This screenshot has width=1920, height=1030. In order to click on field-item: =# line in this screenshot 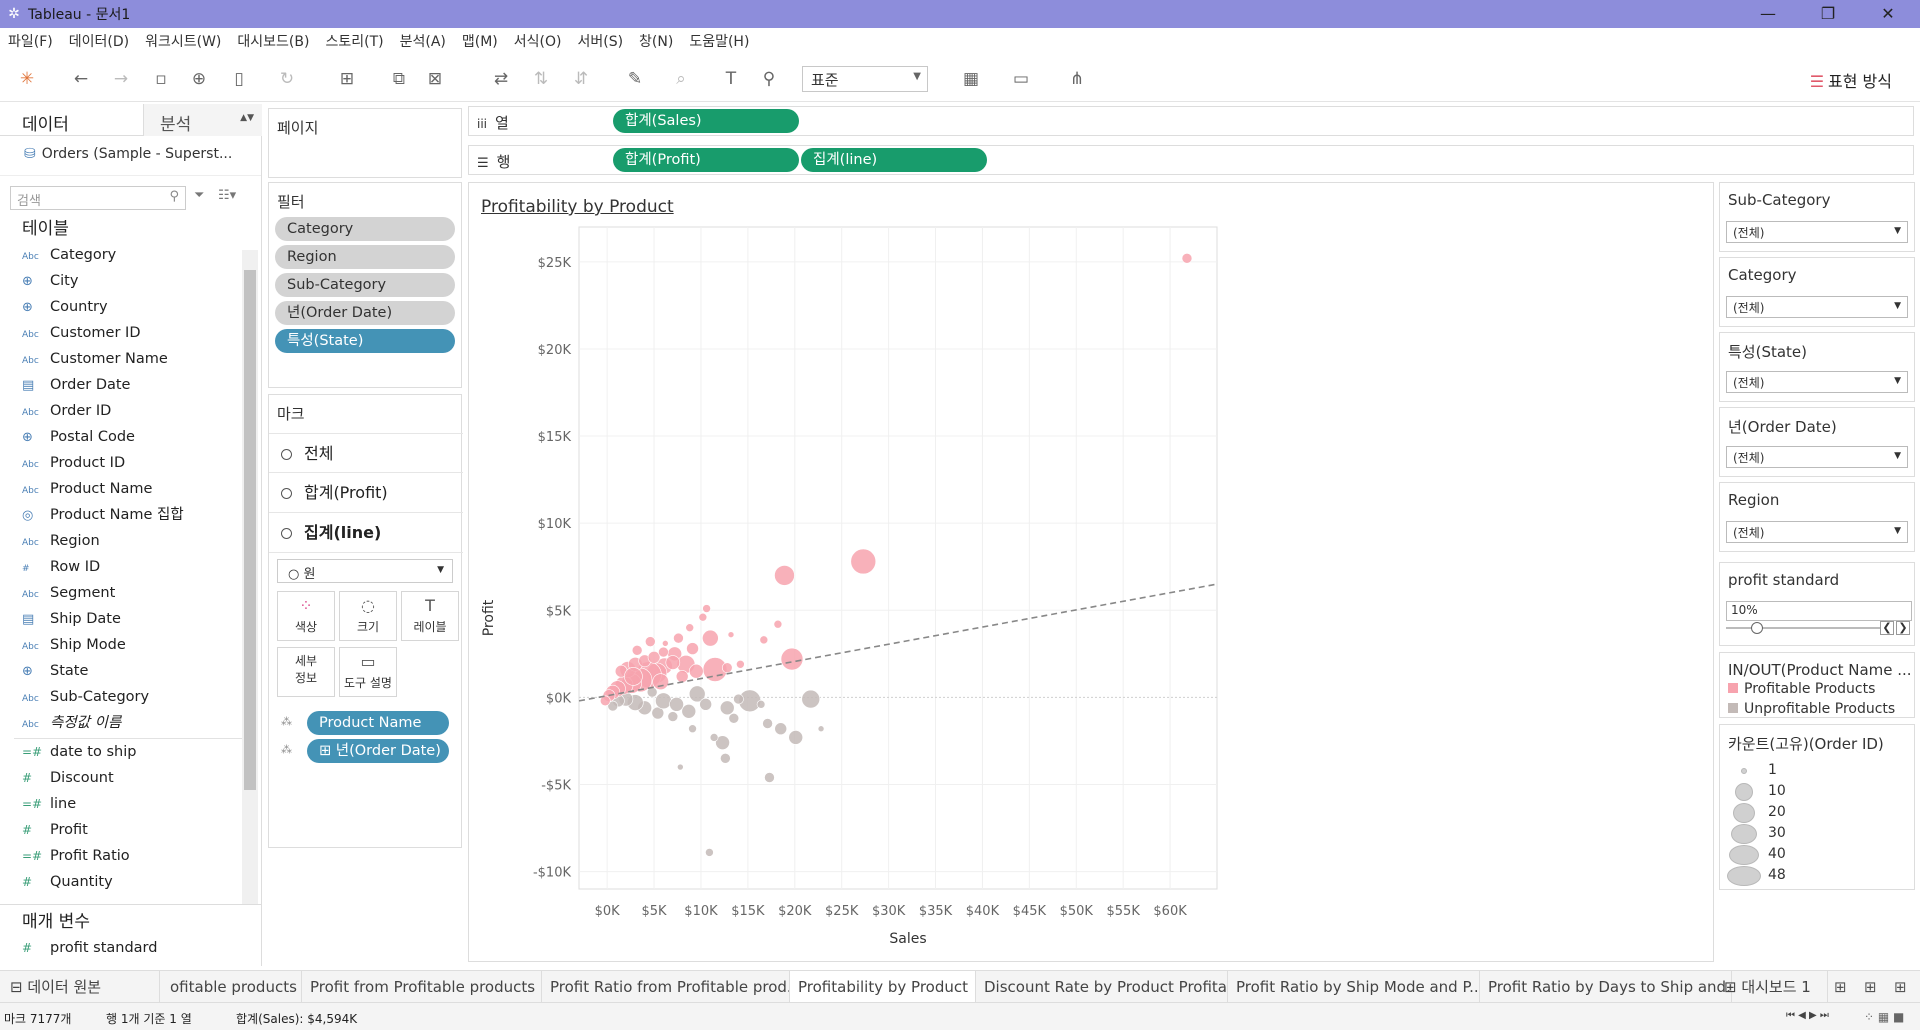, I will do `click(130, 804)`.